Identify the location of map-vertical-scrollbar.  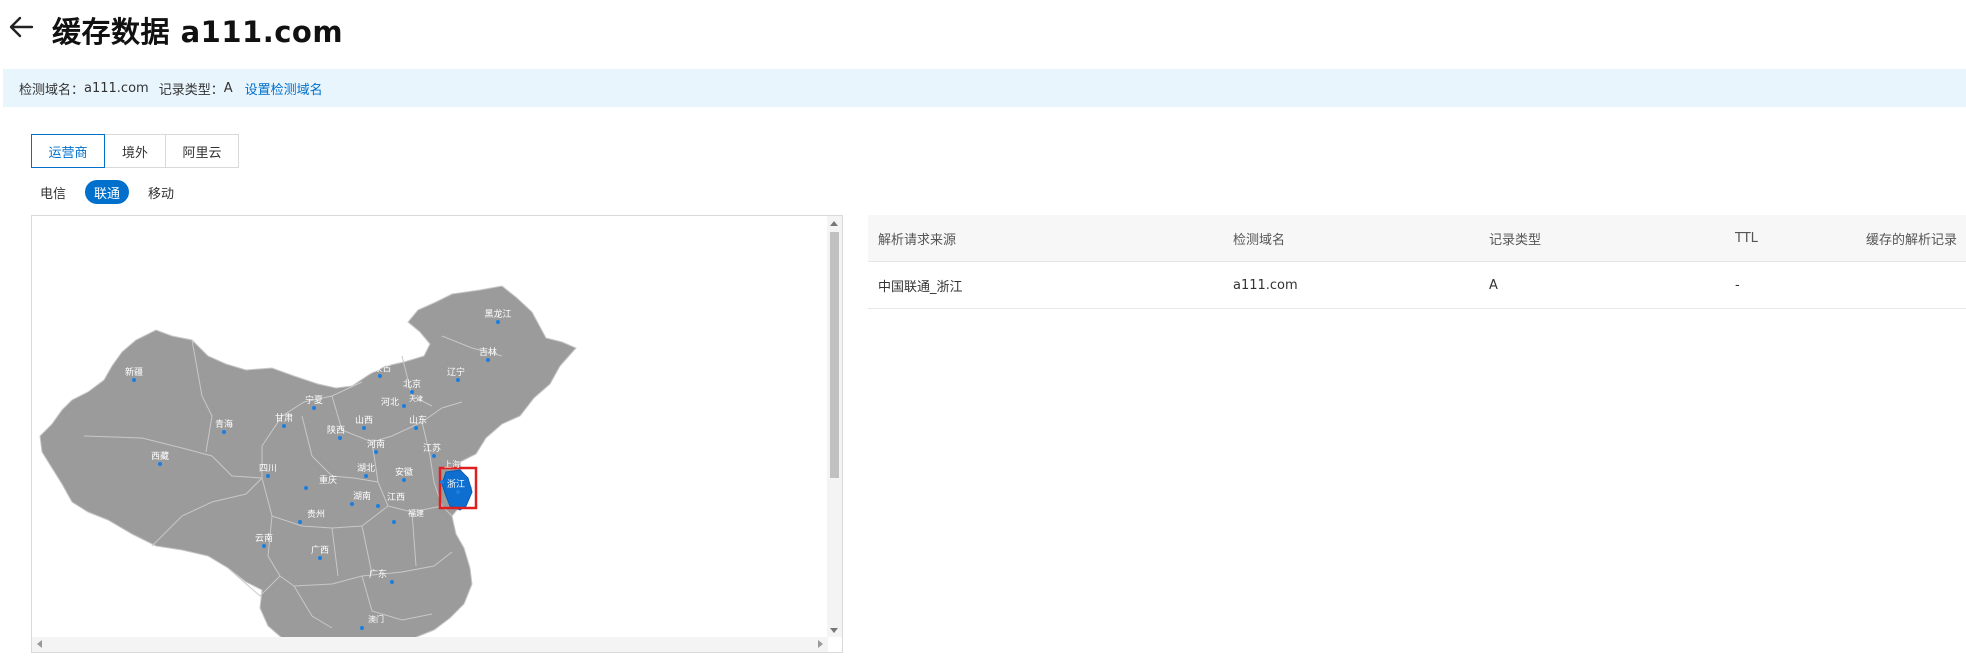
(834, 426).